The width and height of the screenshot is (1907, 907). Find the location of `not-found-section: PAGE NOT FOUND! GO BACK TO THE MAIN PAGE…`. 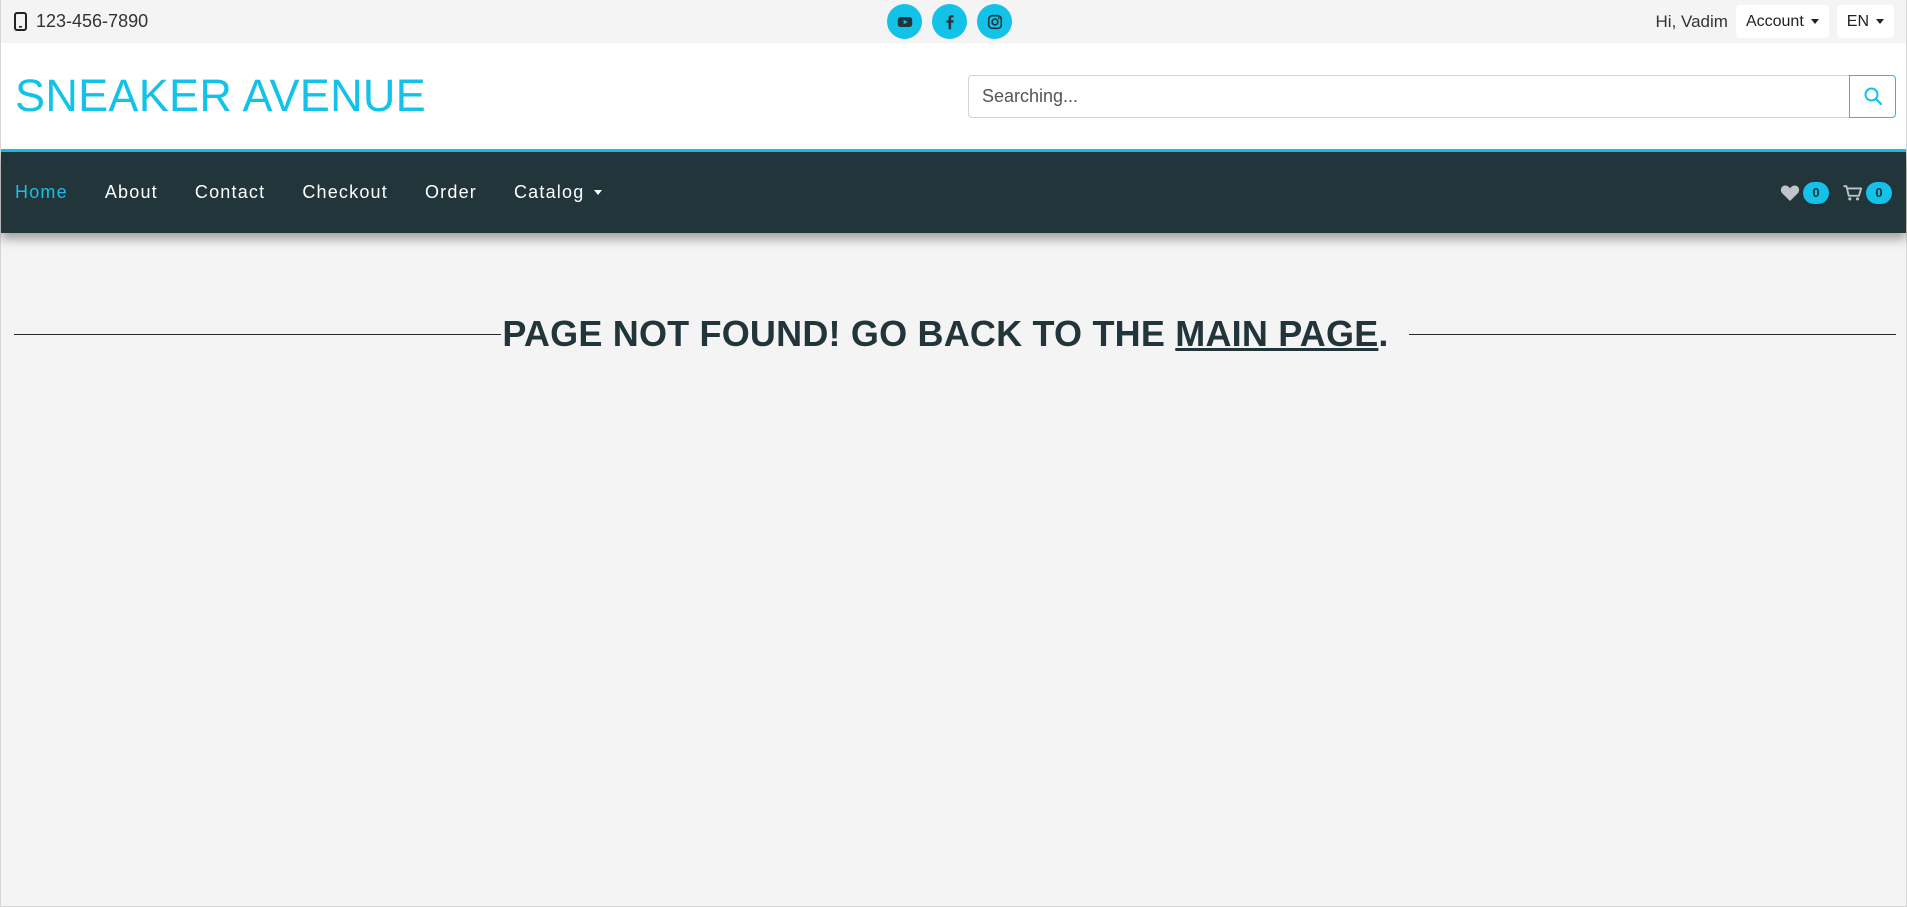

not-found-section: PAGE NOT FOUND! GO BACK TO THE MAIN PAGE… is located at coordinates (953, 334).